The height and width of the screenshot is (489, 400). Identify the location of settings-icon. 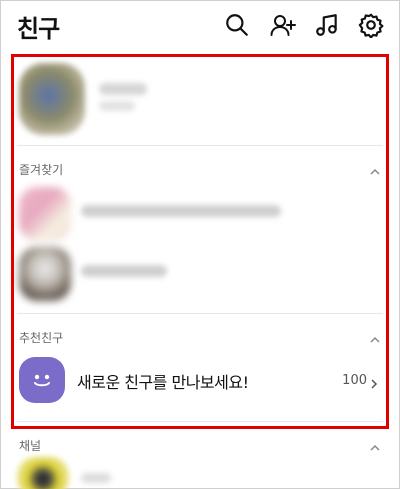
(371, 25).